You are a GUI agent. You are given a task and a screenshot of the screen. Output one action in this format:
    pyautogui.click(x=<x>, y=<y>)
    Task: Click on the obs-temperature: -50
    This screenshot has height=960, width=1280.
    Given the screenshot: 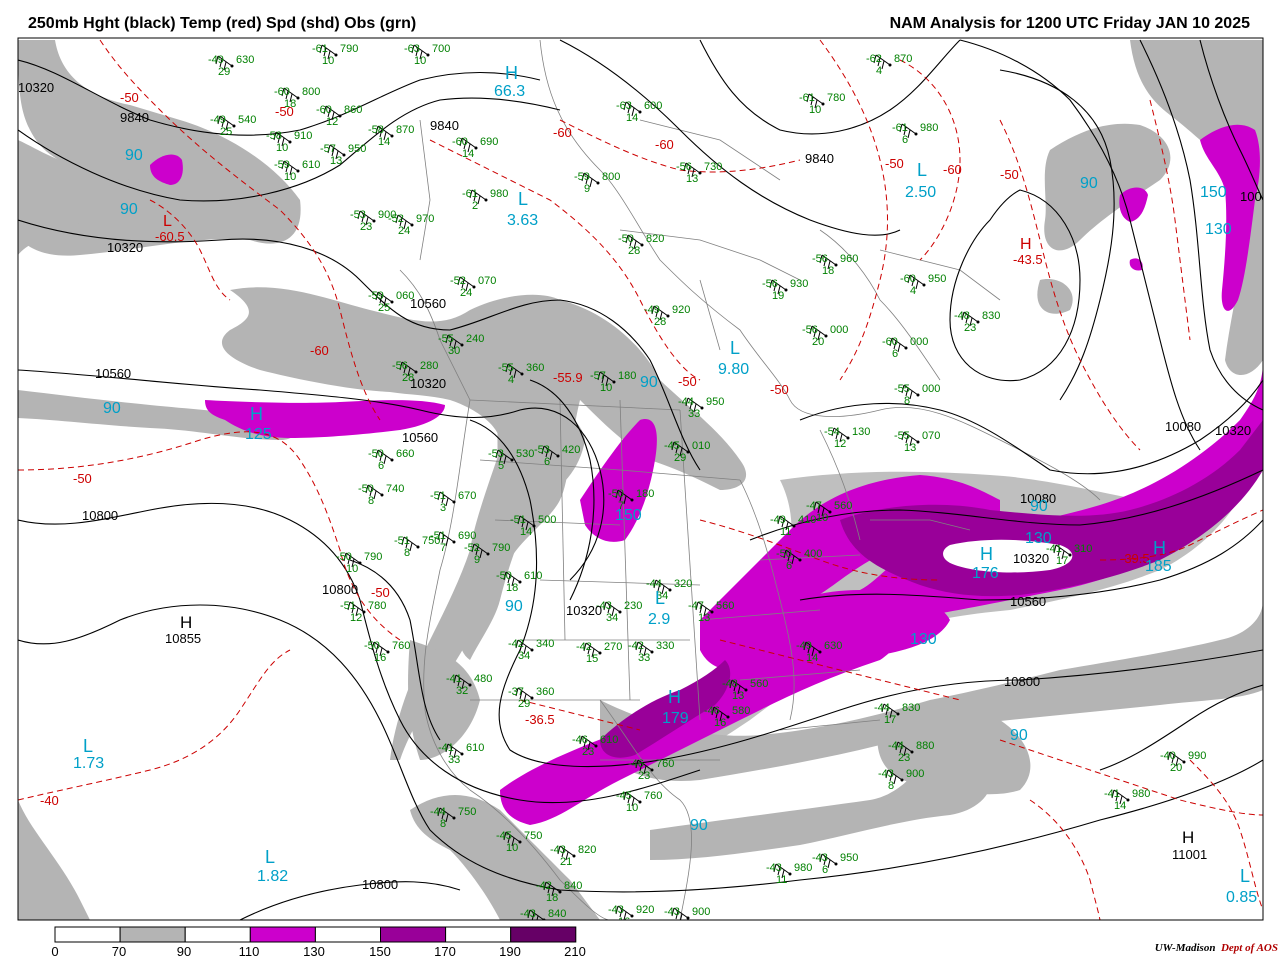 What is the action you would take?
    pyautogui.click(x=626, y=239)
    